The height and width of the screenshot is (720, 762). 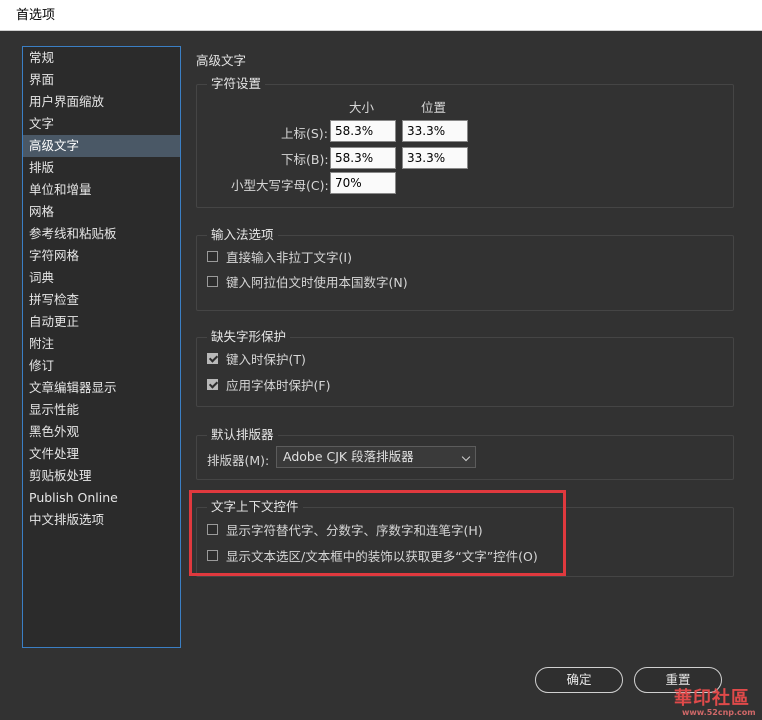 I want to click on protect-font-apply-option: 应用字体时保护(F), so click(x=268, y=384).